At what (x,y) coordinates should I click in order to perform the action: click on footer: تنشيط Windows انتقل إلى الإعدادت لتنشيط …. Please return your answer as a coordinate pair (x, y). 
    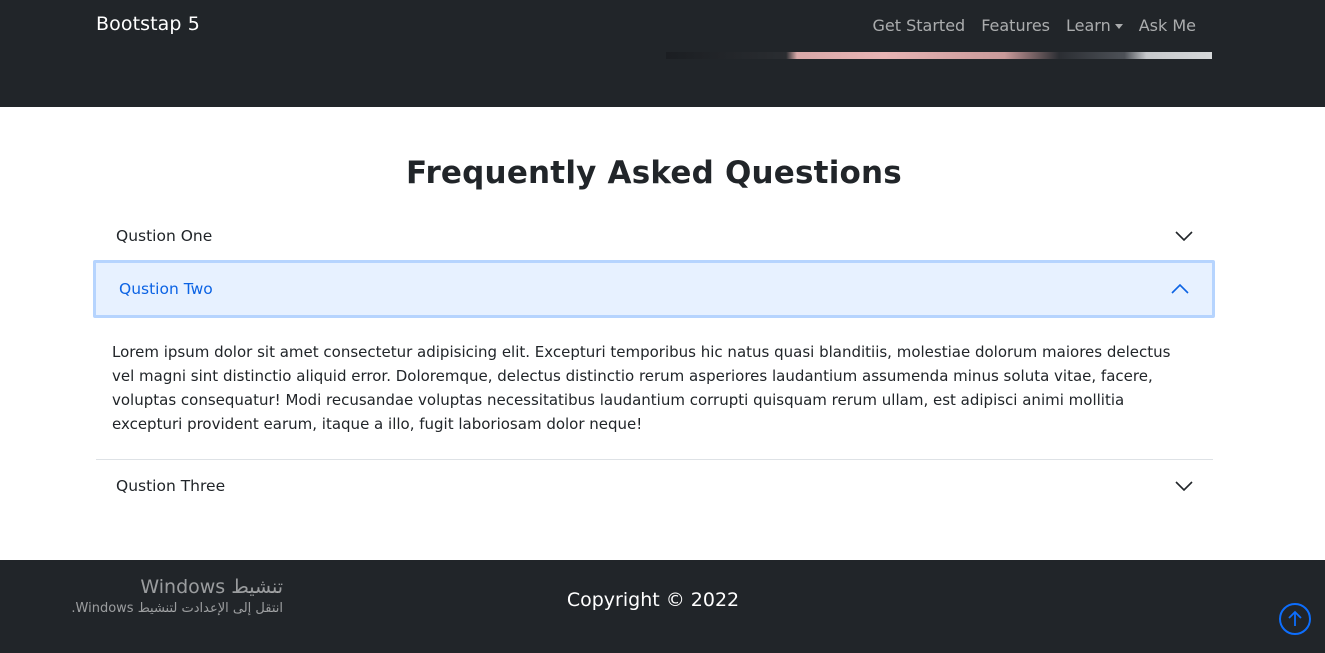
    Looking at the image, I should click on (662, 606).